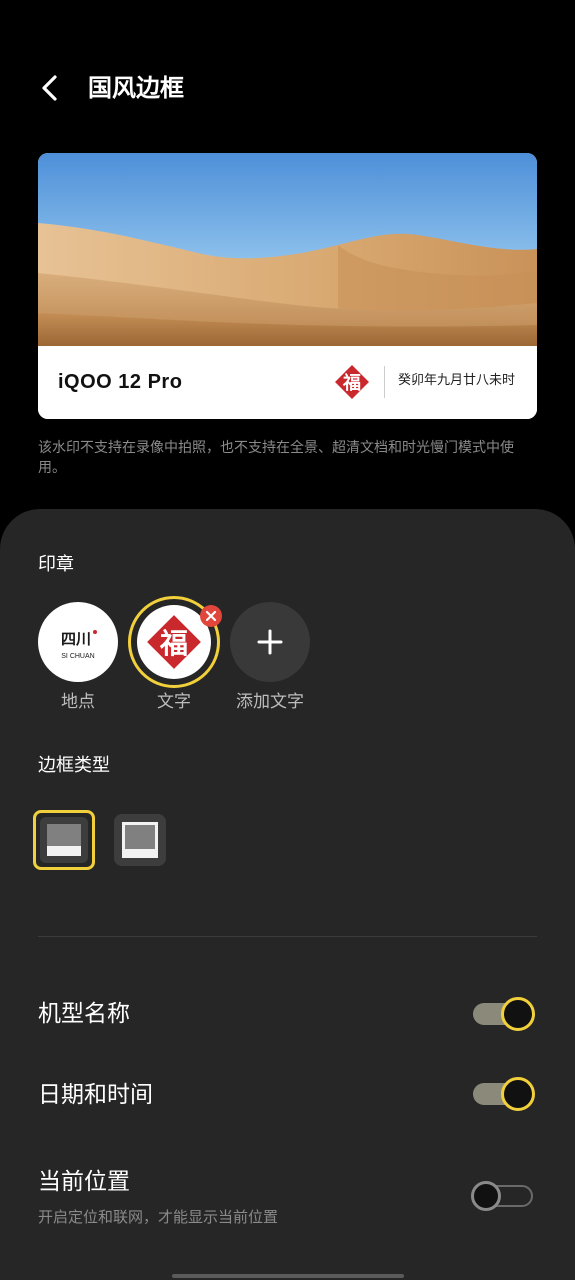  Describe the element at coordinates (457, 380) in the screenshot. I see `datetime-text: 癸卯年九月廿八未时` at that location.